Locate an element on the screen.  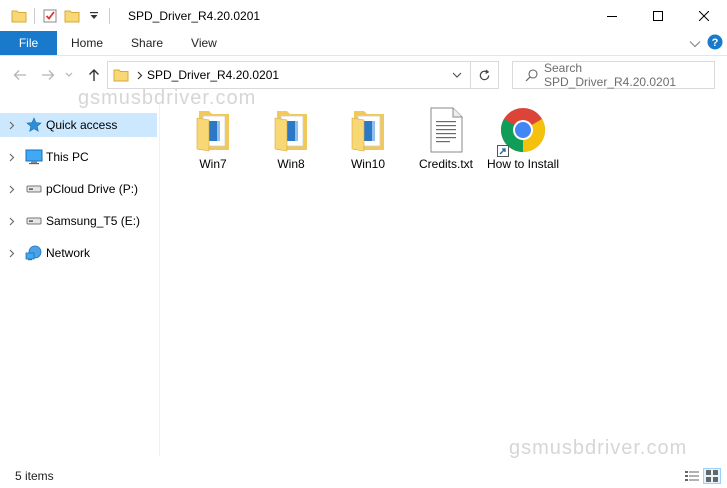
details-view-button is located at coordinates (692, 476).